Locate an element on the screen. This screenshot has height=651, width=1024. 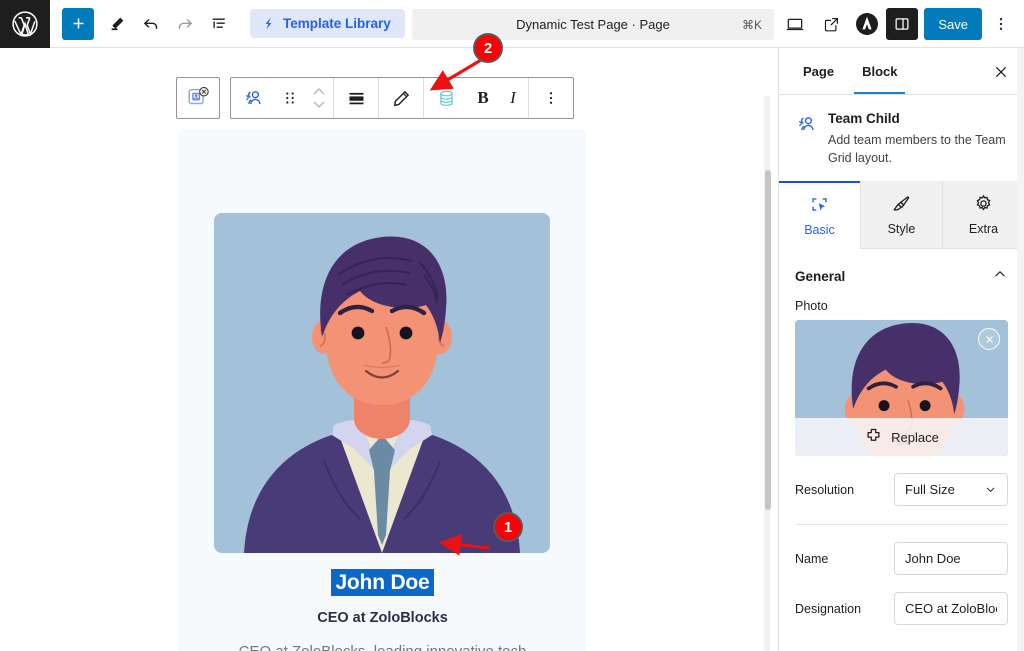
block-title: Team Child is located at coordinates (864, 118).